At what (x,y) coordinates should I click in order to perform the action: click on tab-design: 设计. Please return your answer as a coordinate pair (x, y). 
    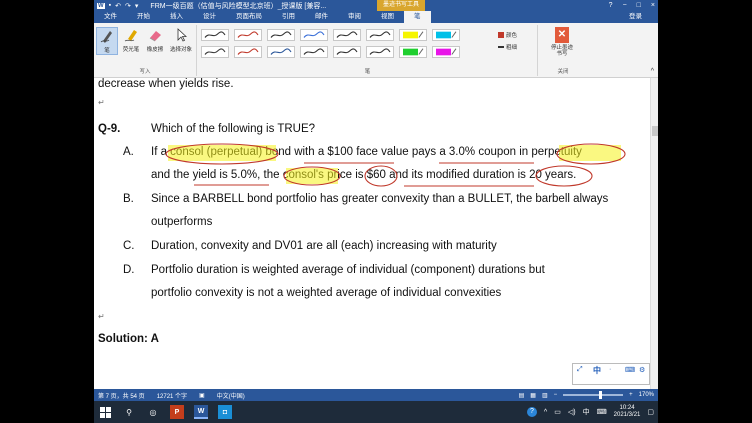
    Looking at the image, I should click on (209, 17).